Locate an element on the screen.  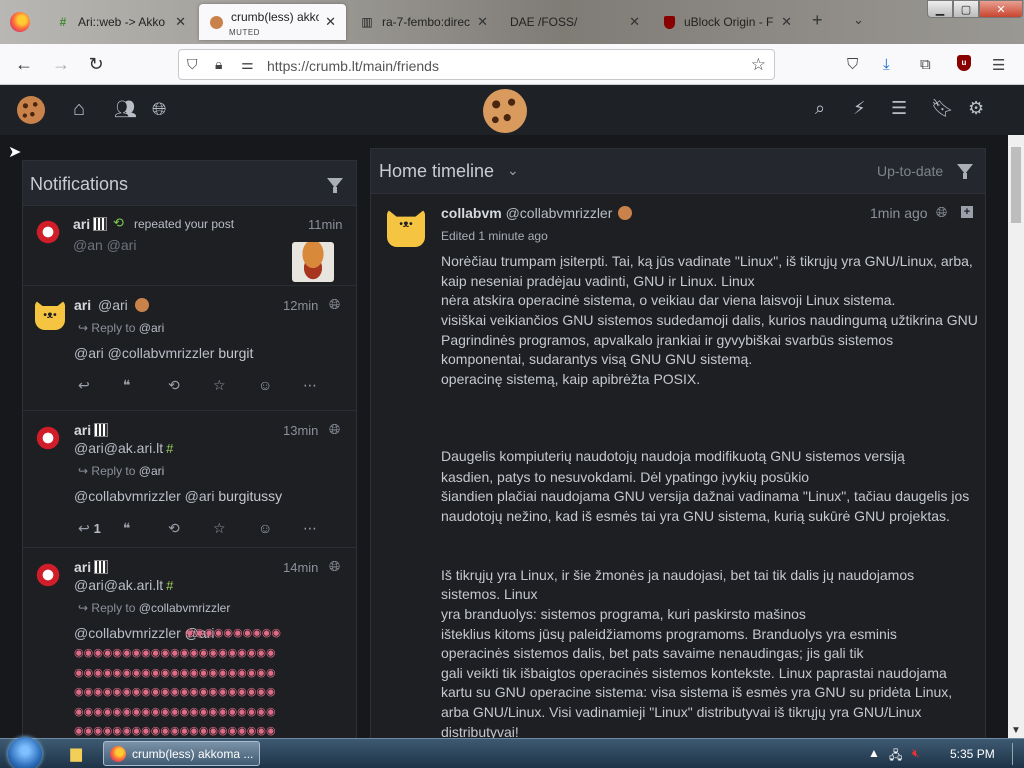
maximize-button: ▢ is located at coordinates (966, 9).